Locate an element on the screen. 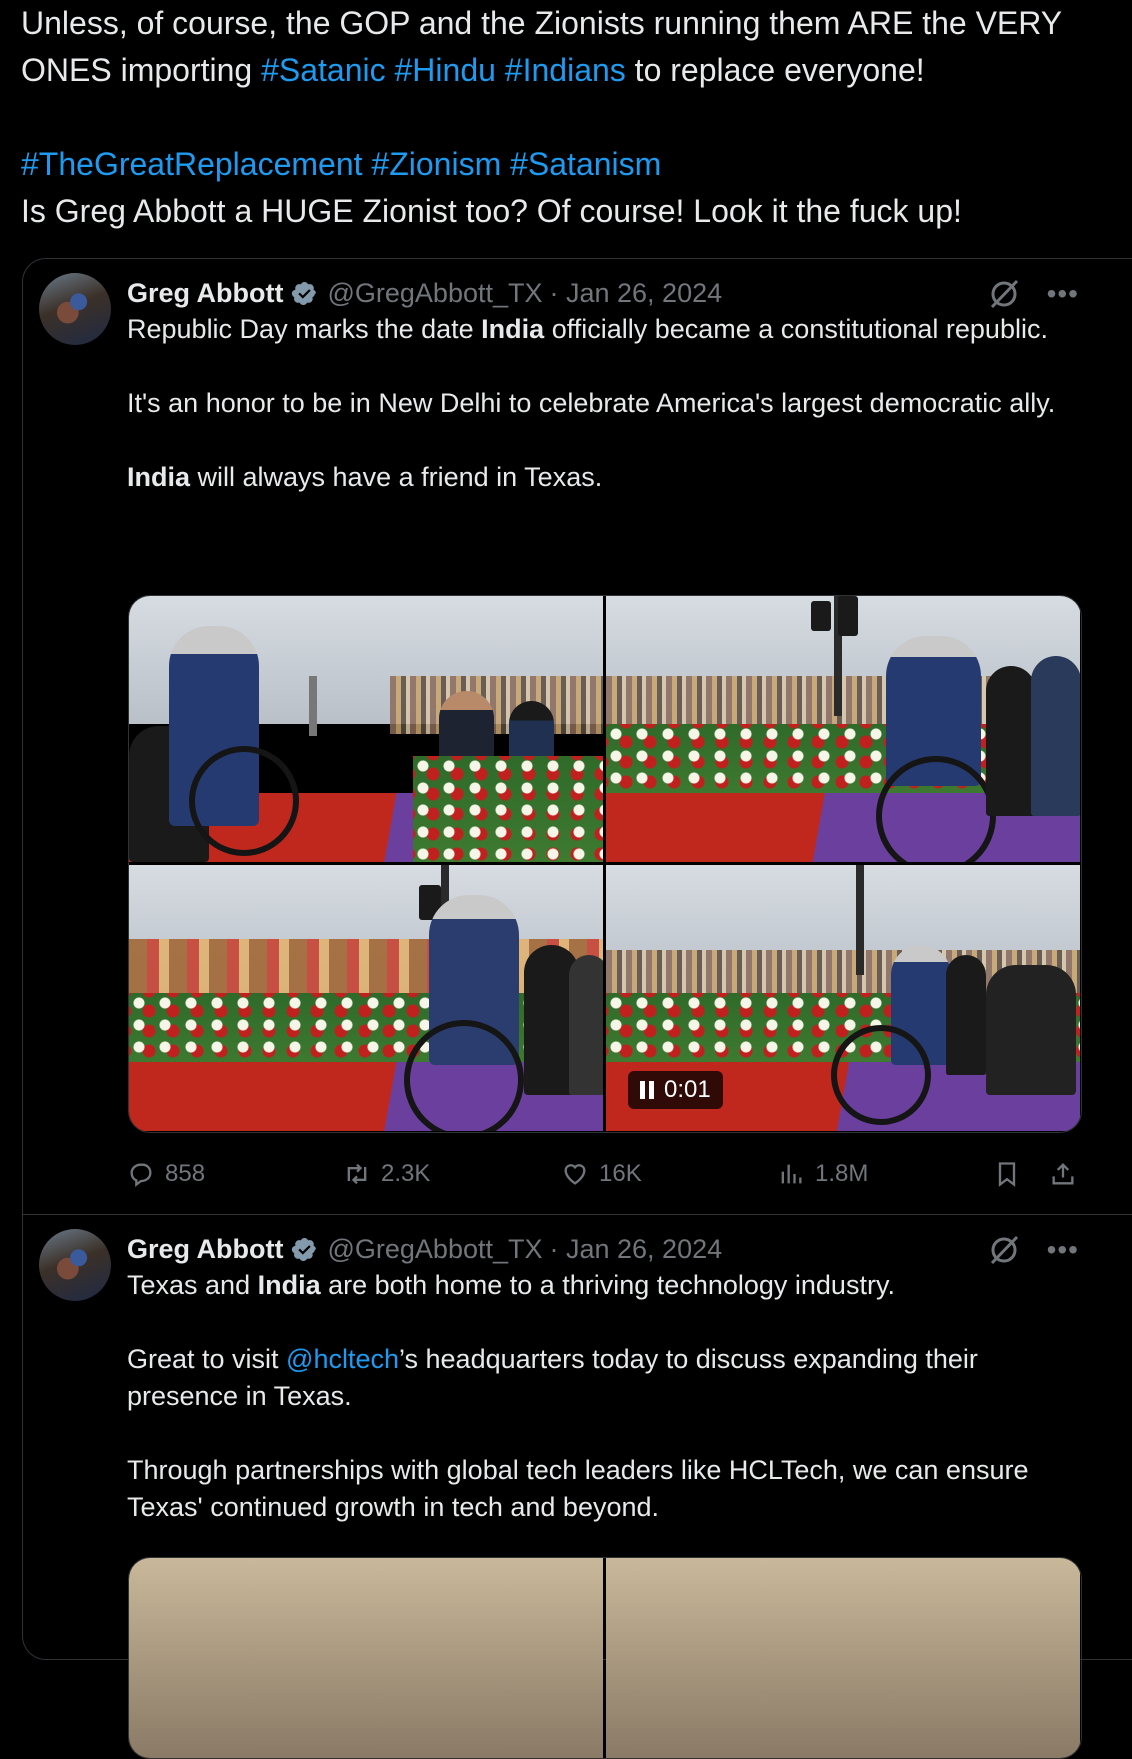 This screenshot has height=1759, width=1132. share-icon is located at coordinates (1063, 1174).